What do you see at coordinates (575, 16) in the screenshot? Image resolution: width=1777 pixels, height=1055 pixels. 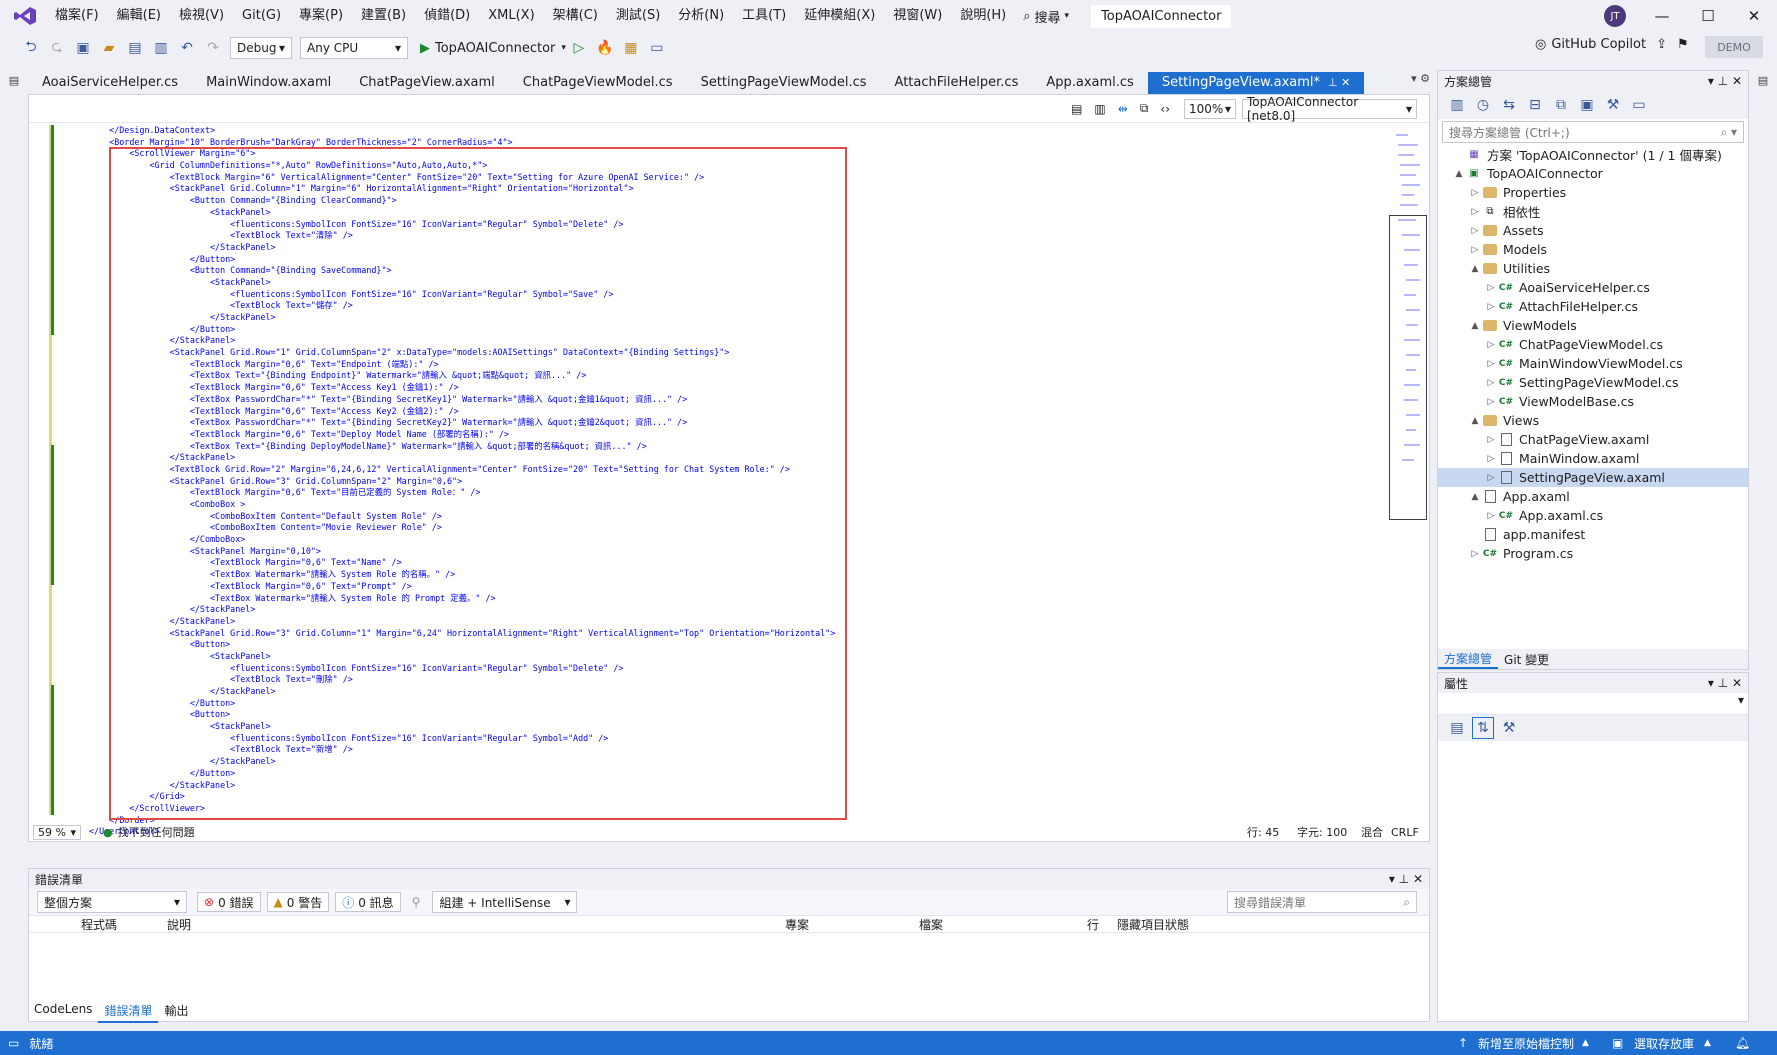 I see `menu-item: 架構(C)` at bounding box center [575, 16].